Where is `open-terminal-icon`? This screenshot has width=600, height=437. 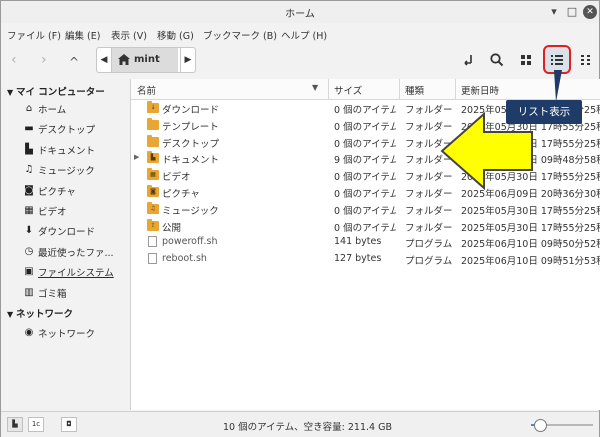 open-terminal-icon is located at coordinates (468, 60).